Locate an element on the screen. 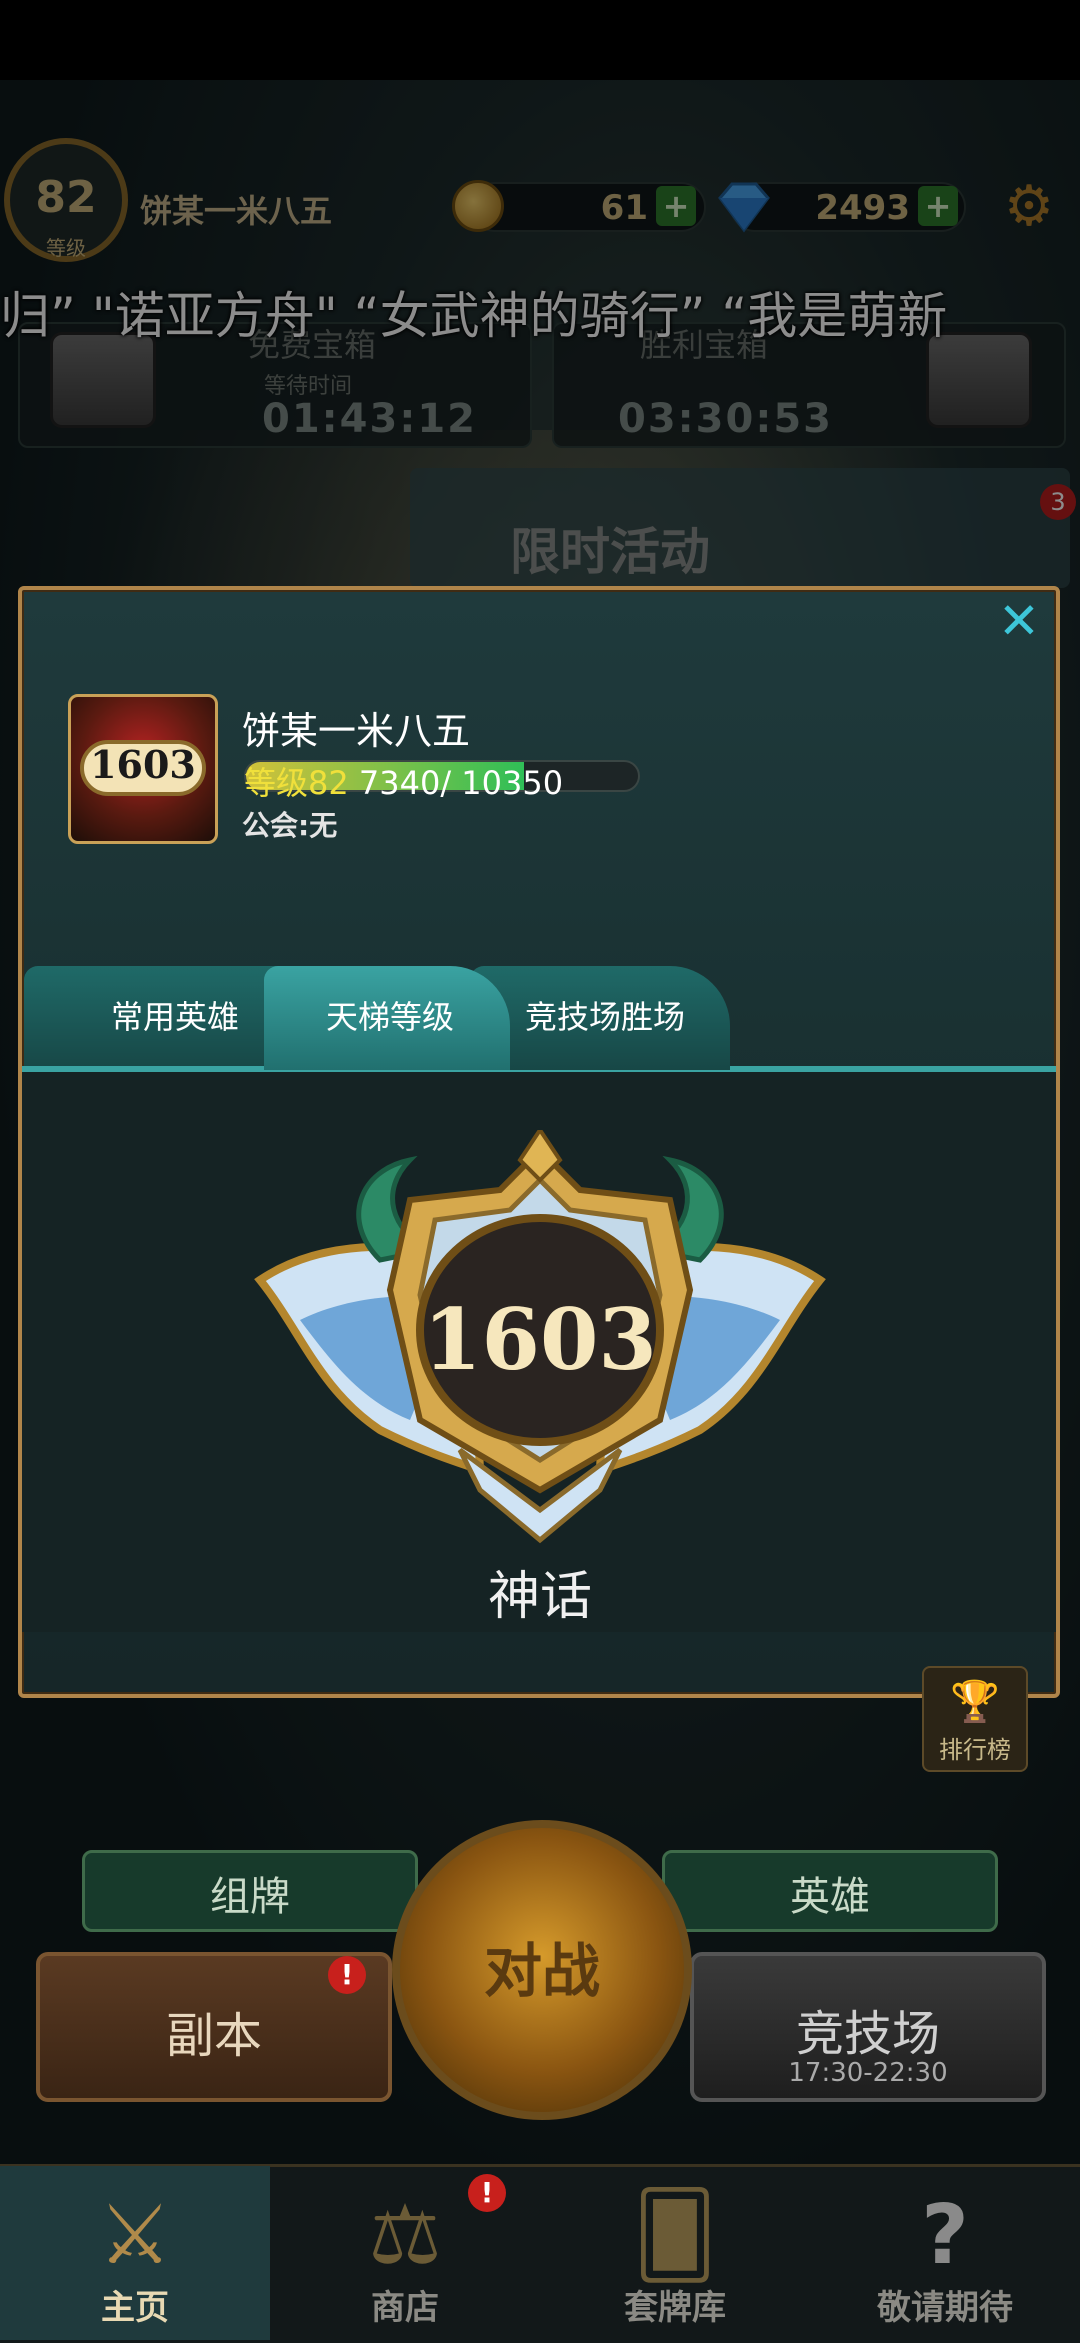  tab-common-heroes-label: 常用英雄 is located at coordinates (174, 1017).